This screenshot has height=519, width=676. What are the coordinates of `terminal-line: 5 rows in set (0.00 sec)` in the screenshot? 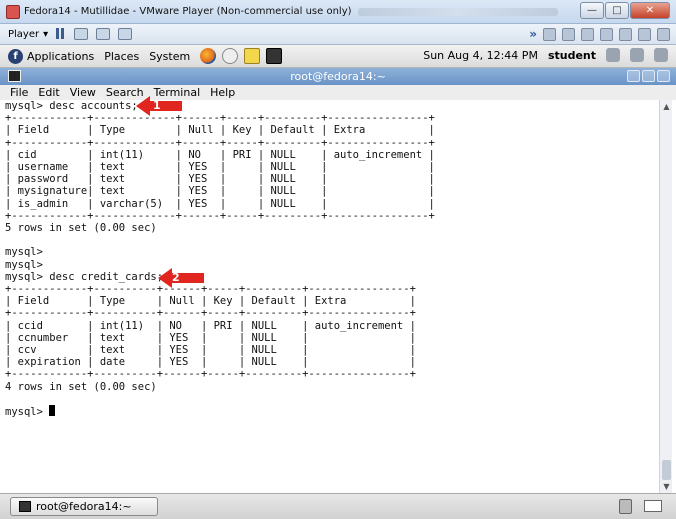 It's located at (81, 228).